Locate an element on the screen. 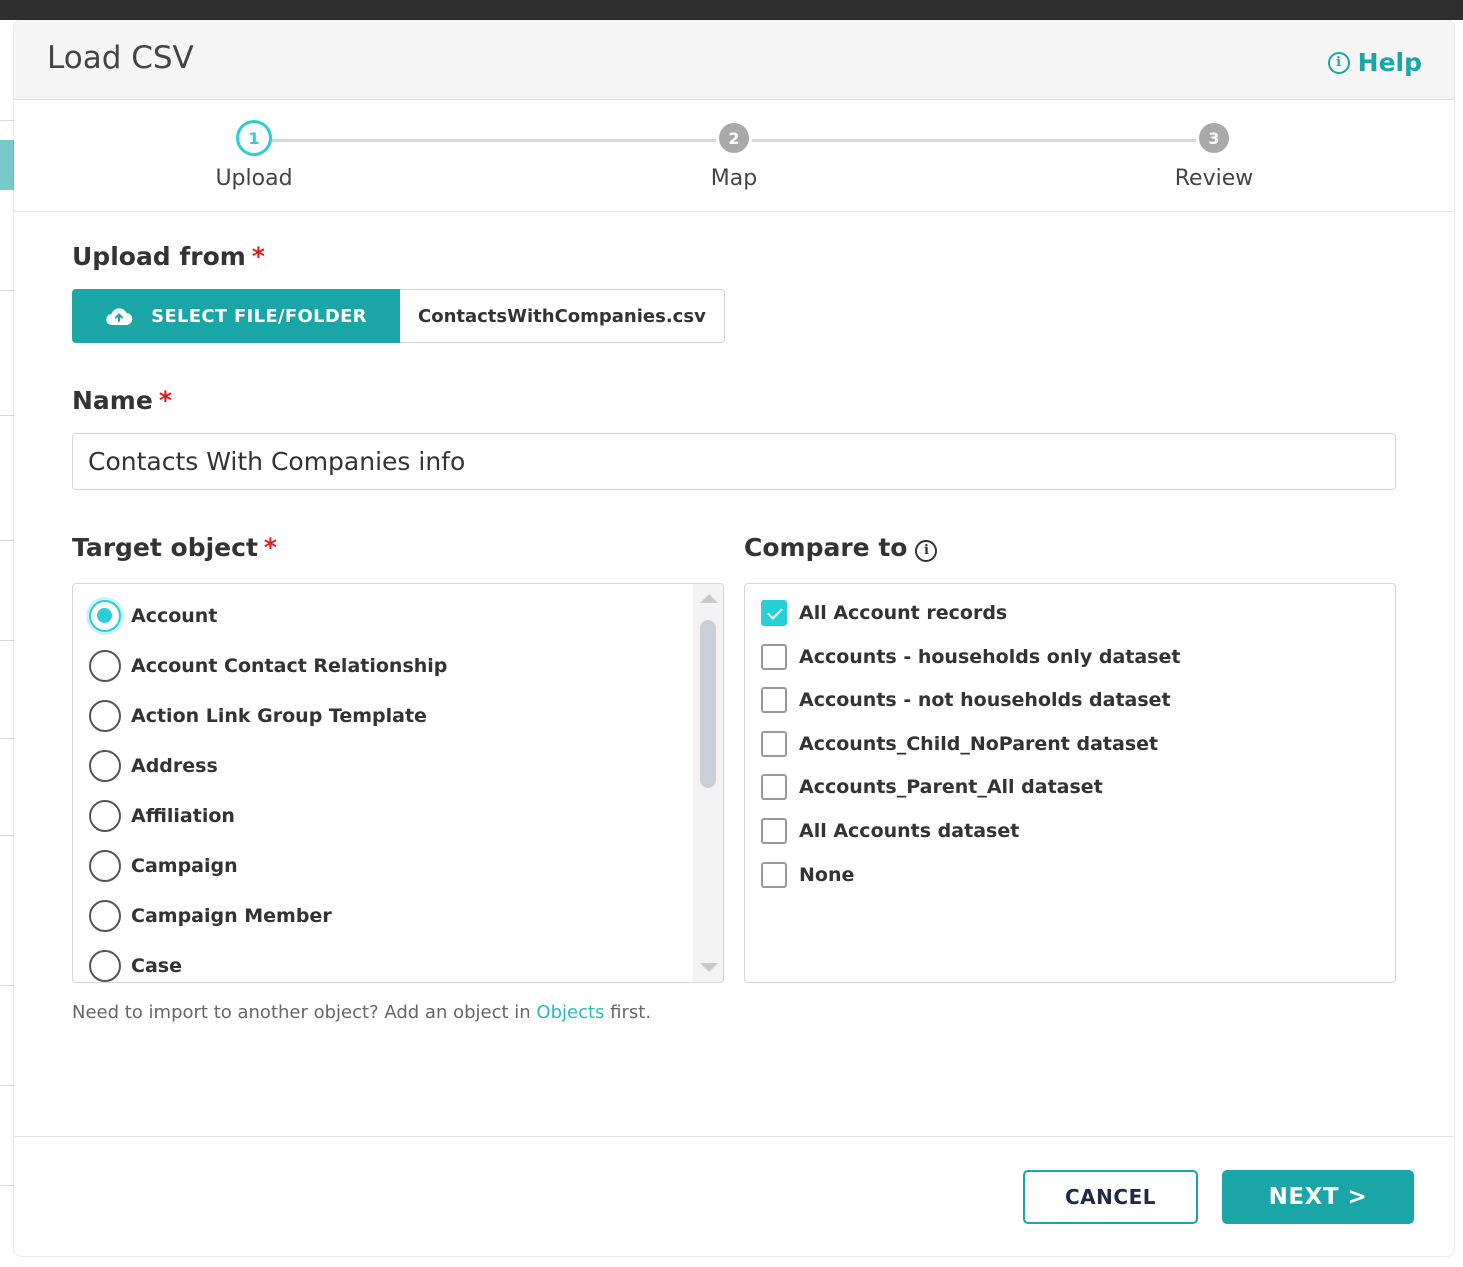 The height and width of the screenshot is (1267, 1463). radio-label: Case is located at coordinates (156, 966).